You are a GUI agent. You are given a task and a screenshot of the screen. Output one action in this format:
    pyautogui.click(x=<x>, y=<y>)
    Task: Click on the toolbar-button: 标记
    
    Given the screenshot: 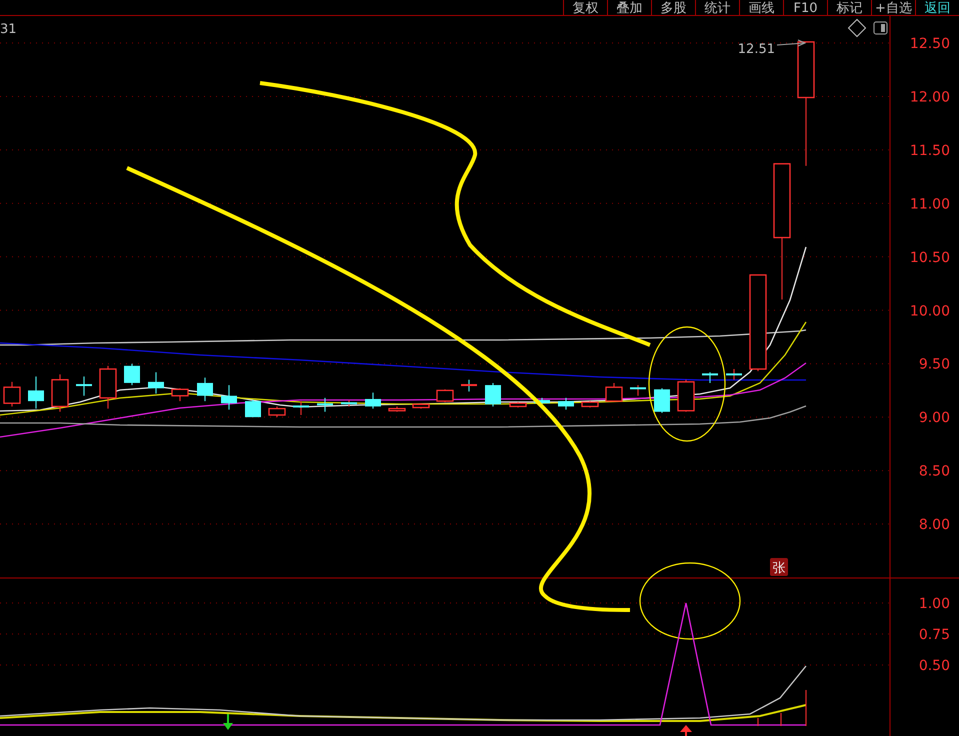 What is the action you would take?
    pyautogui.click(x=849, y=8)
    